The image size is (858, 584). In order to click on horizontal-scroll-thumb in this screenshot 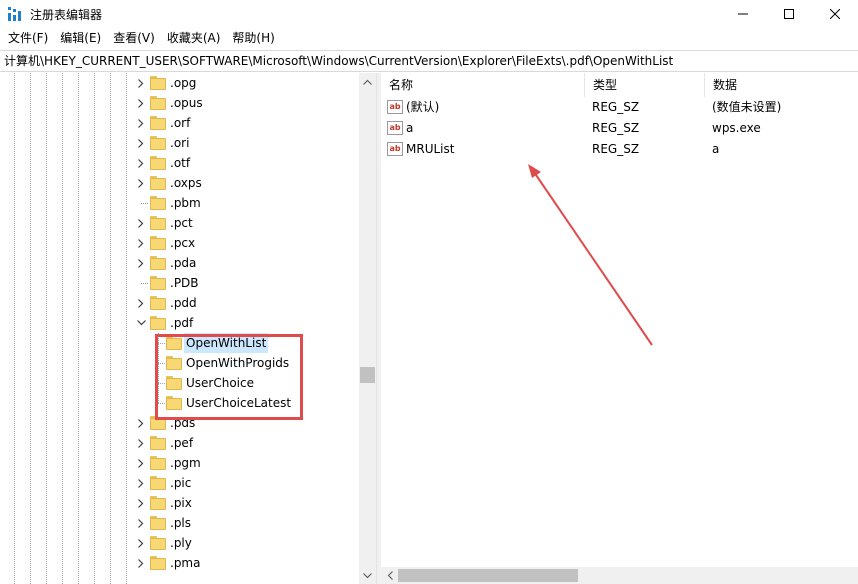, I will do `click(488, 575)`.